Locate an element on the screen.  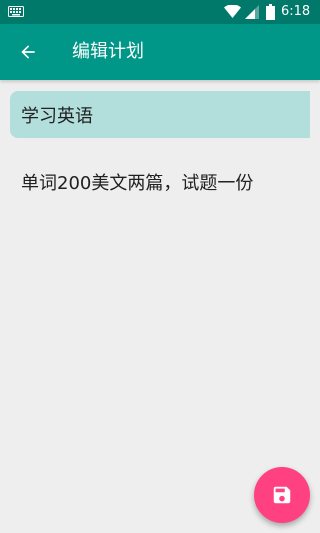
signal-icon is located at coordinates (252, 12).